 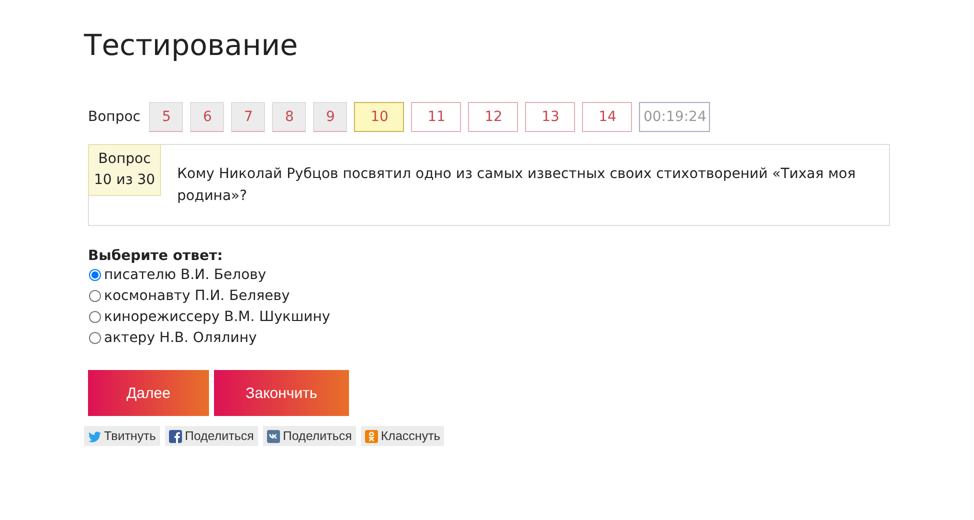 I want to click on answer-label: космонавту П.И. Беляеву, so click(x=197, y=296).